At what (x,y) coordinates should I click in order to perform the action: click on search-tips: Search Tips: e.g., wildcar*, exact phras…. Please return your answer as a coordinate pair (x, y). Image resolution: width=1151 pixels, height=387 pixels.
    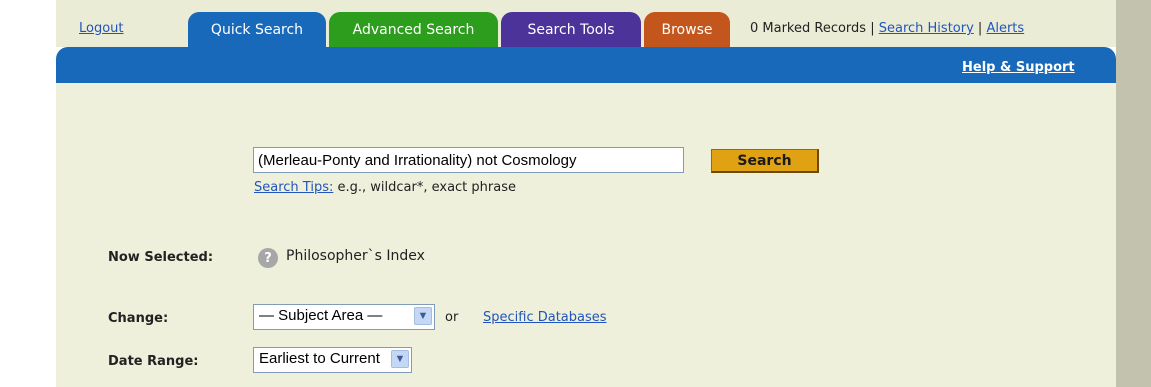
    Looking at the image, I should click on (385, 187).